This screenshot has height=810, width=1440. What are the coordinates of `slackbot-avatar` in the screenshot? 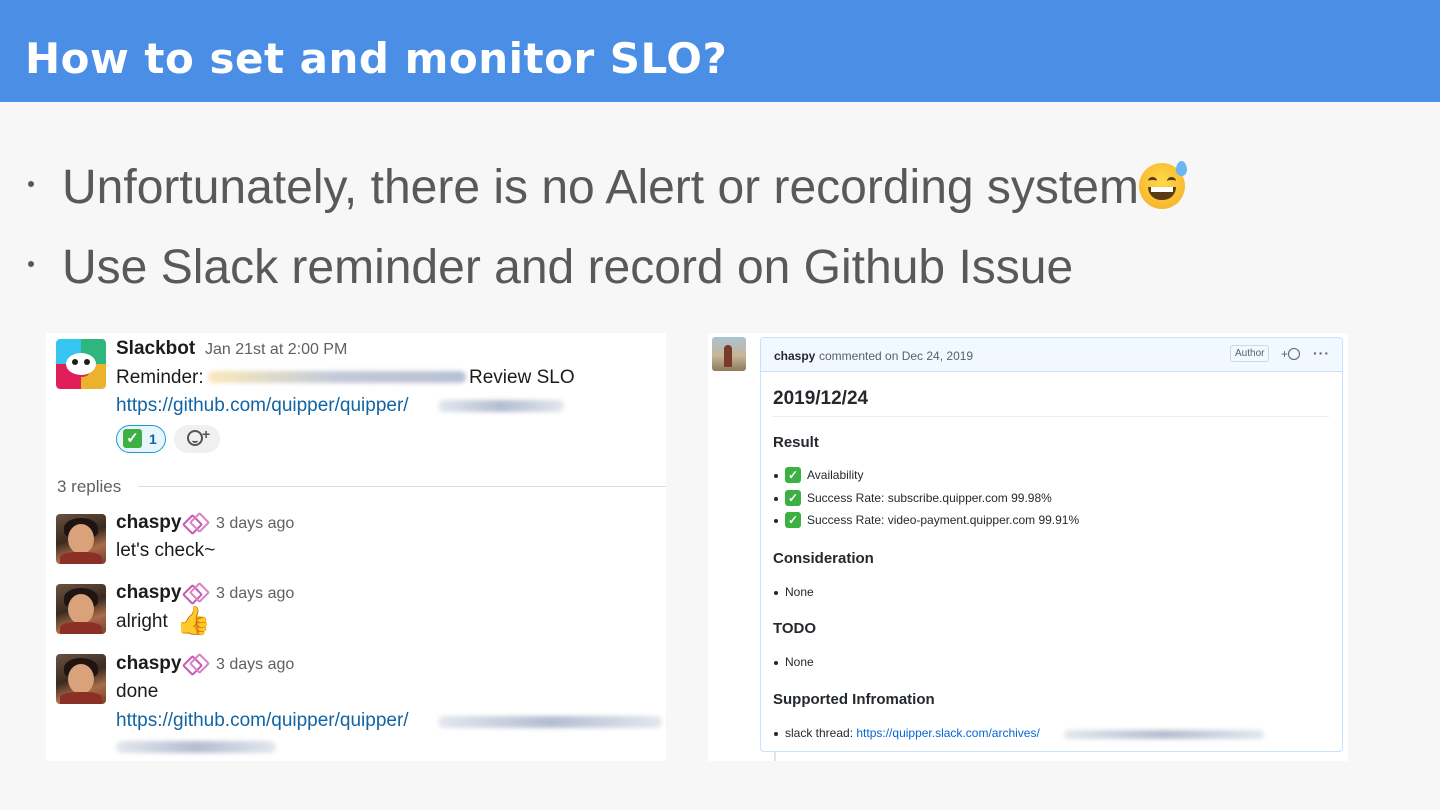 It's located at (81, 364).